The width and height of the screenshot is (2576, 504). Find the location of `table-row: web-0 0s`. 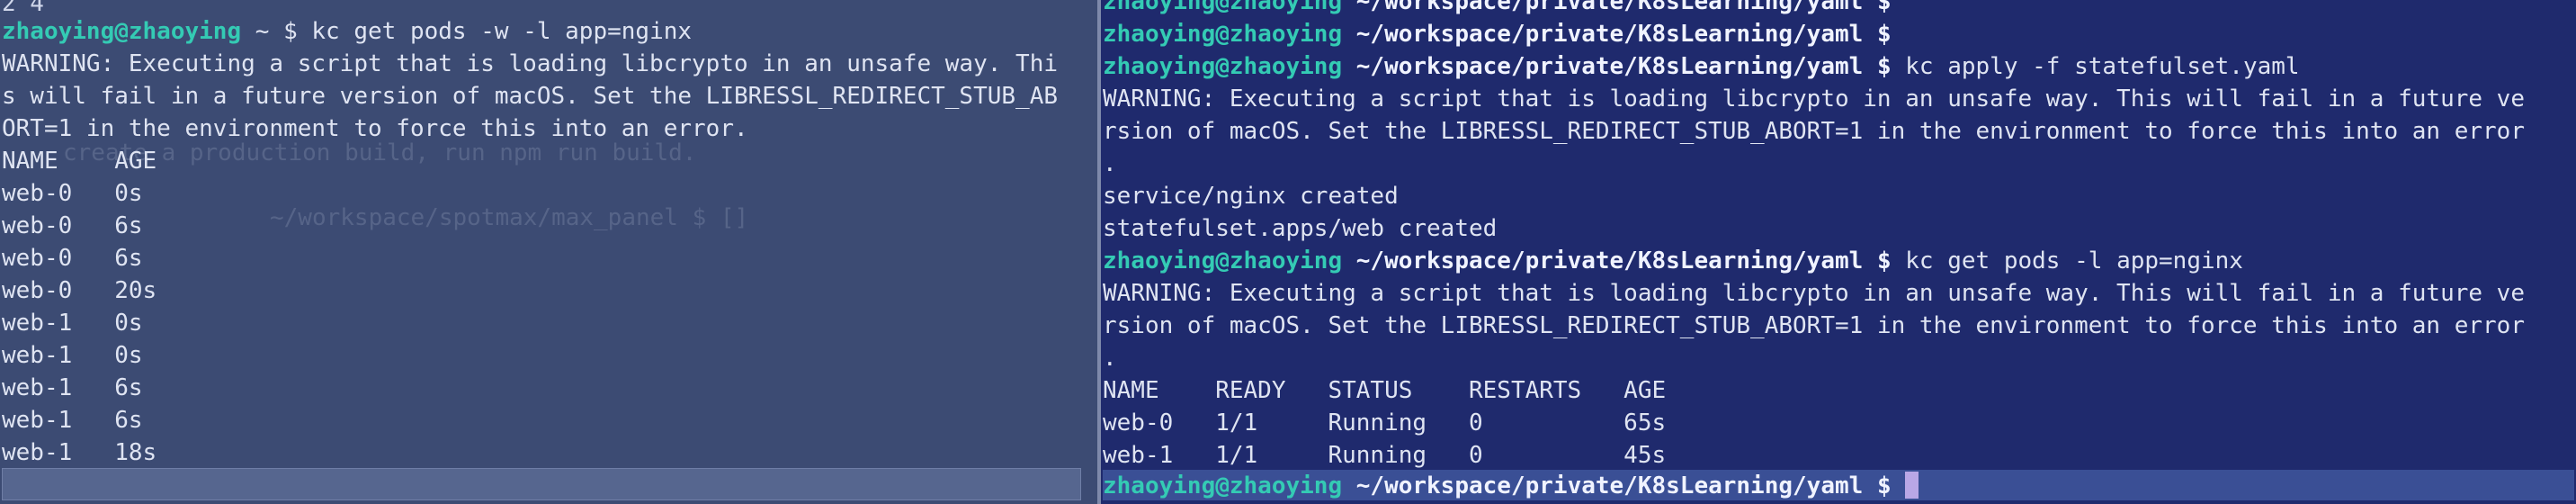

table-row: web-0 0s is located at coordinates (72, 193).